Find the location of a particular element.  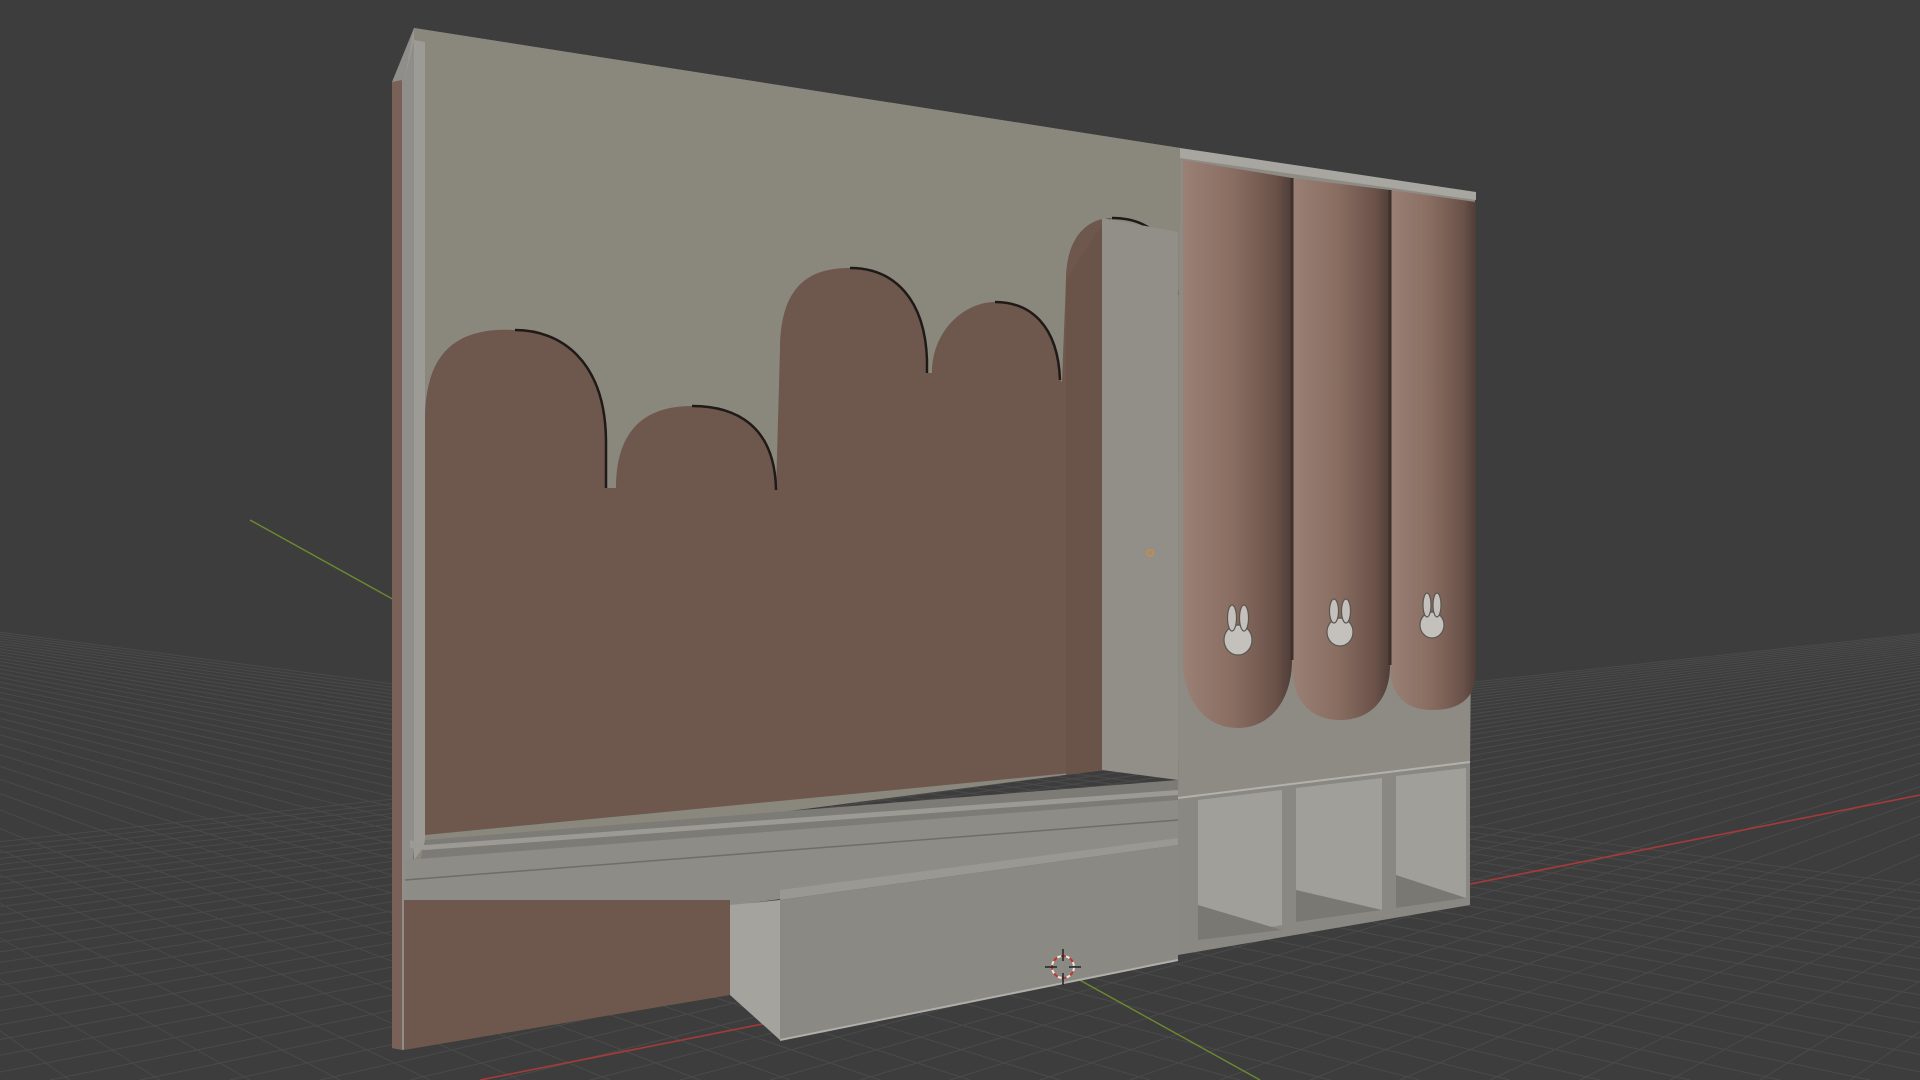

left-upright-edge is located at coordinates (397, 565).